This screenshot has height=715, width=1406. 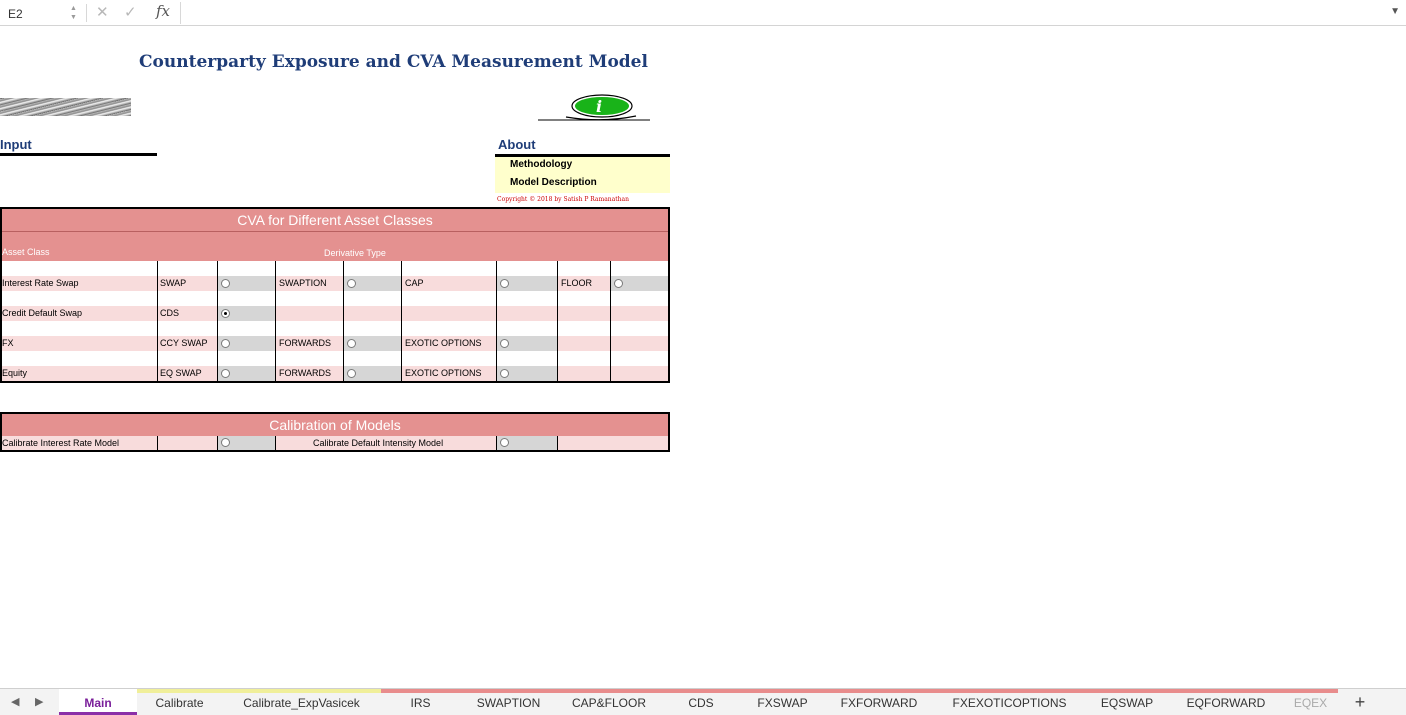 What do you see at coordinates (246, 343) in the screenshot?
I see `ccy-swap-option` at bounding box center [246, 343].